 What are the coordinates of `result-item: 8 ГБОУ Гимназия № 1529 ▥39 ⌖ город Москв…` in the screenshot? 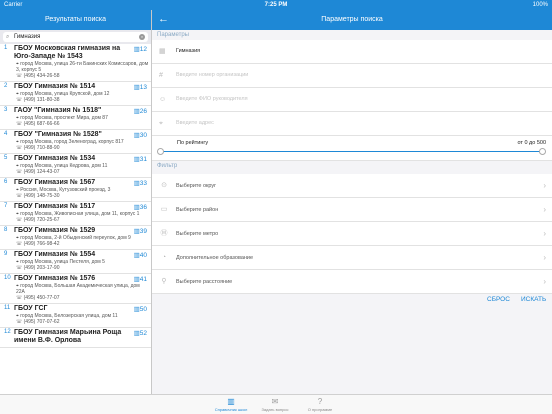 It's located at (75, 238).